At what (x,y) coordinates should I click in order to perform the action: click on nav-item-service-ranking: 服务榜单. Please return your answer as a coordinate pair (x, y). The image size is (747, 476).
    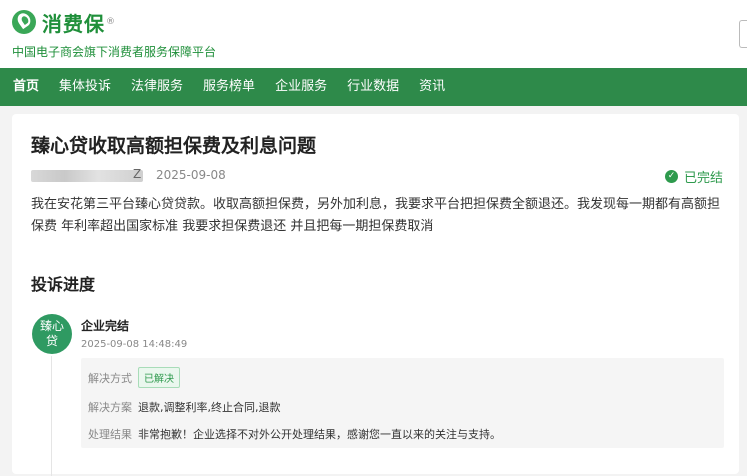
    Looking at the image, I should click on (229, 87).